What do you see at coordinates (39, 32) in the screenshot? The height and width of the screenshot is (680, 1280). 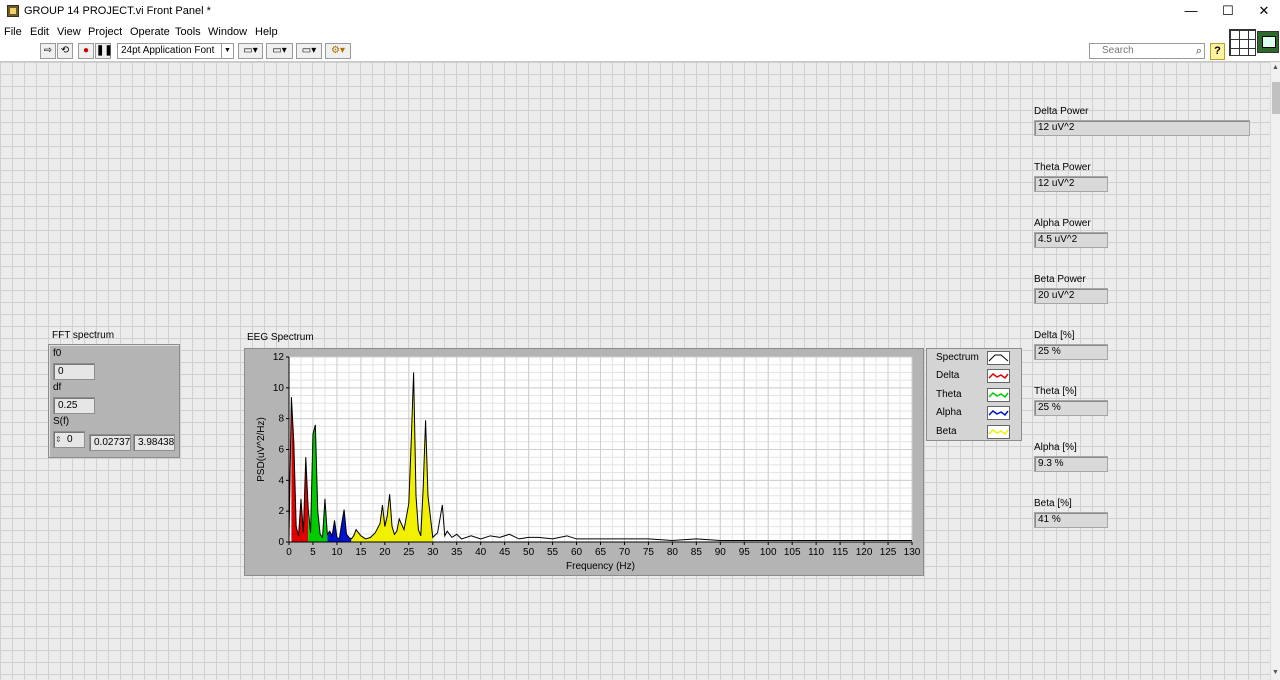 I see `menu-edit: Edit` at bounding box center [39, 32].